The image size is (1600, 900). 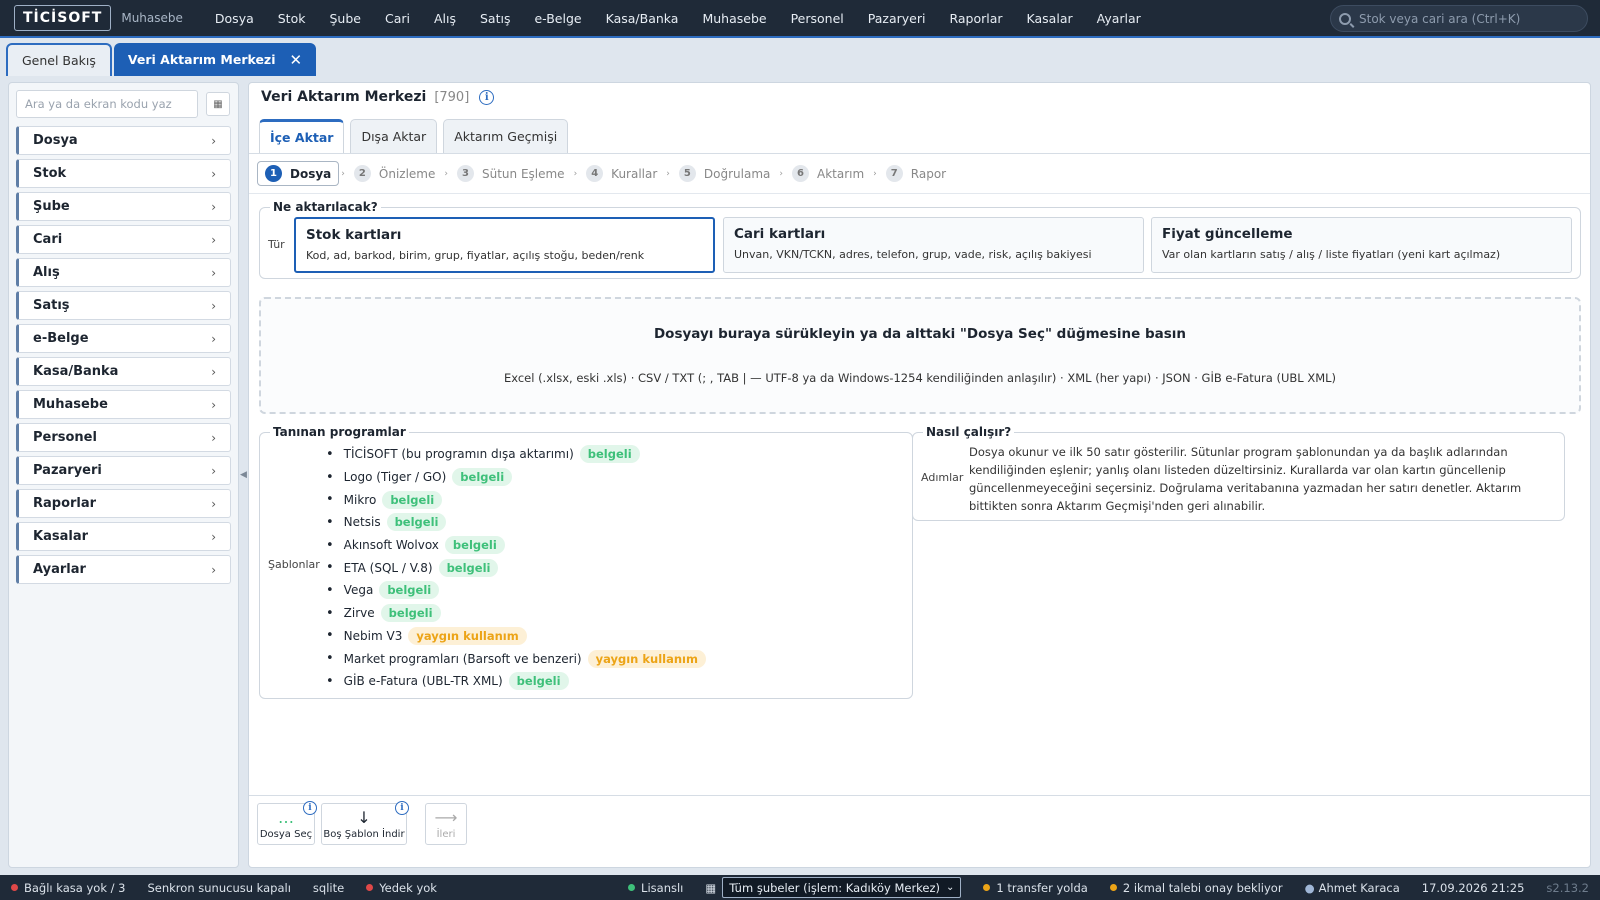 What do you see at coordinates (67, 470) in the screenshot?
I see `sidebar-item-label: Pazaryeri` at bounding box center [67, 470].